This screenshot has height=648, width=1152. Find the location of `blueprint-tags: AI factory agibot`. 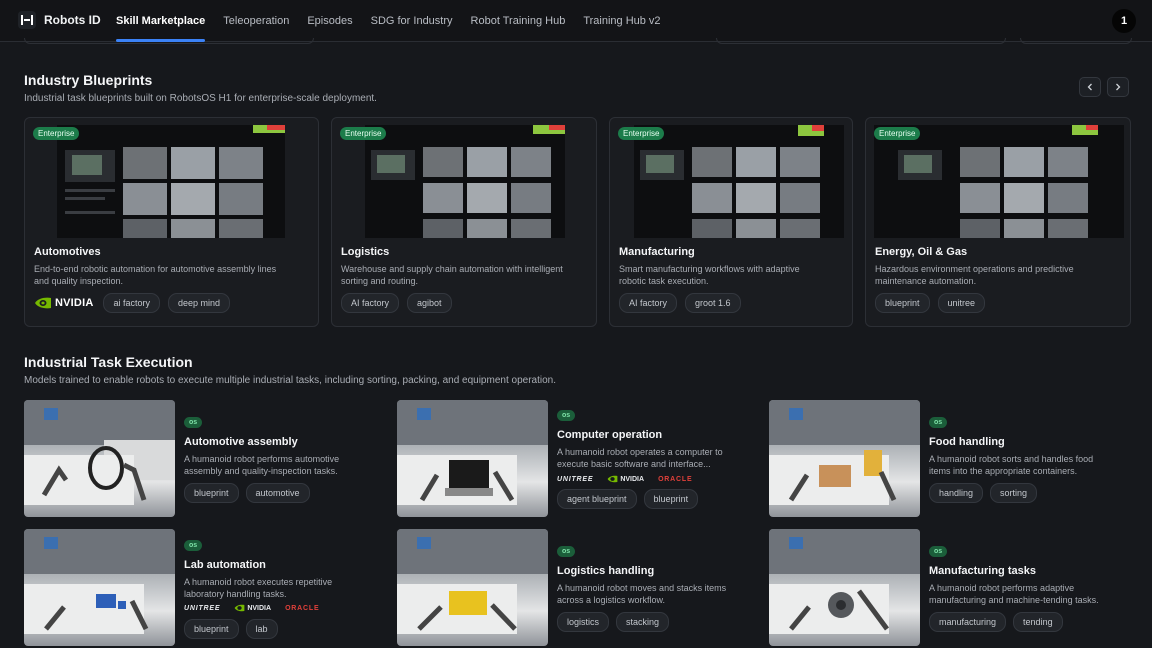

blueprint-tags: AI factory agibot is located at coordinates (396, 303).